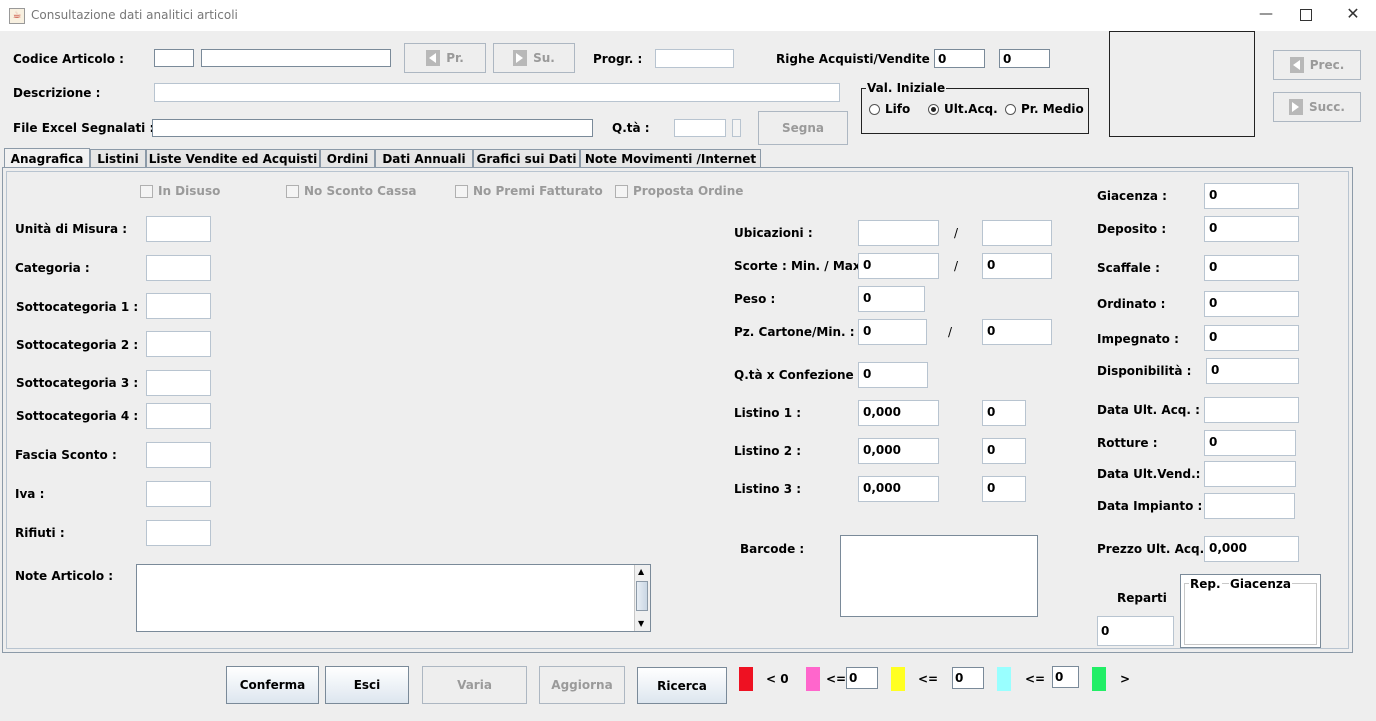 The image size is (1376, 721). Describe the element at coordinates (1249, 506) in the screenshot. I see `data-impianto-field` at that location.